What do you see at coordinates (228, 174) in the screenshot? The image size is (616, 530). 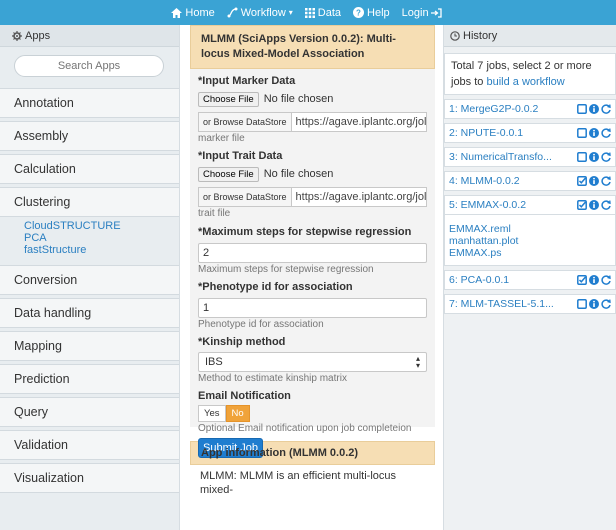 I see `trait-choose-file-button: Choose File` at bounding box center [228, 174].